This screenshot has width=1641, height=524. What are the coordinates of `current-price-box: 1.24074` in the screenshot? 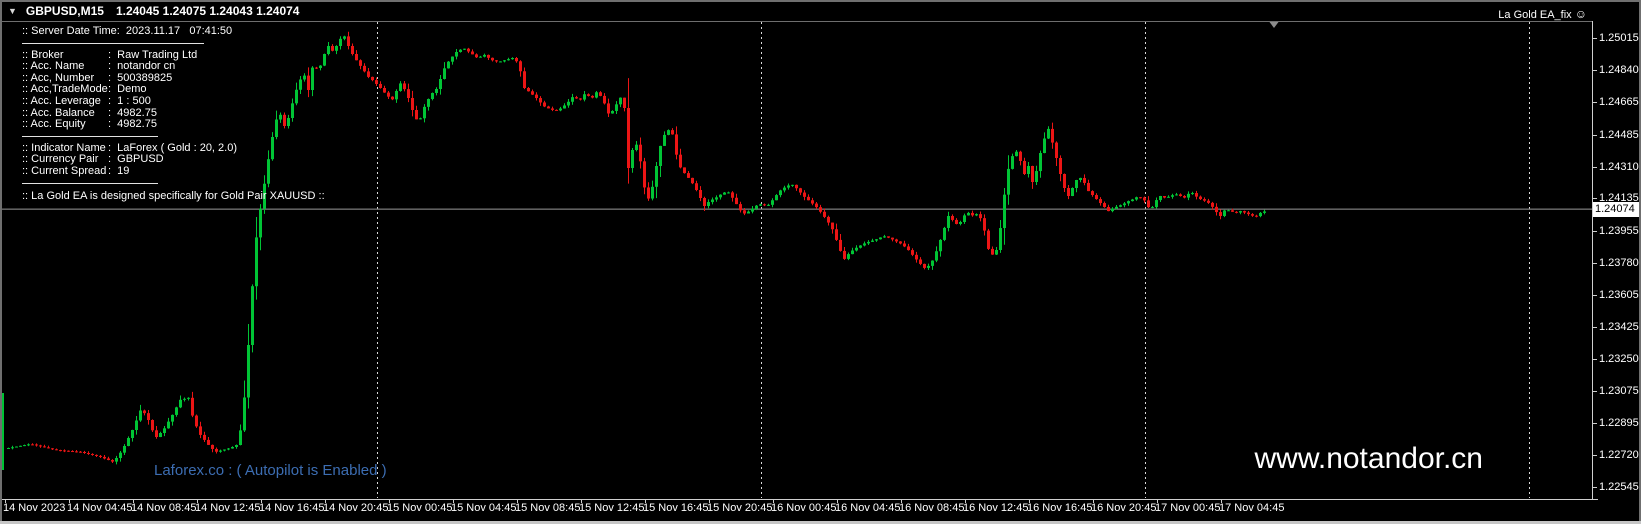 It's located at (1617, 209).